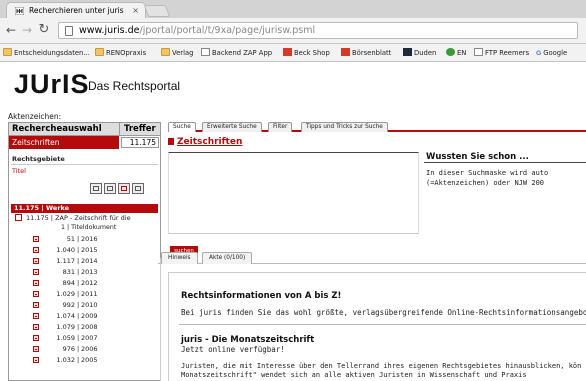 The height and width of the screenshot is (381, 586). What do you see at coordinates (84, 283) in the screenshot?
I see `year-row: 894 | 2012` at bounding box center [84, 283].